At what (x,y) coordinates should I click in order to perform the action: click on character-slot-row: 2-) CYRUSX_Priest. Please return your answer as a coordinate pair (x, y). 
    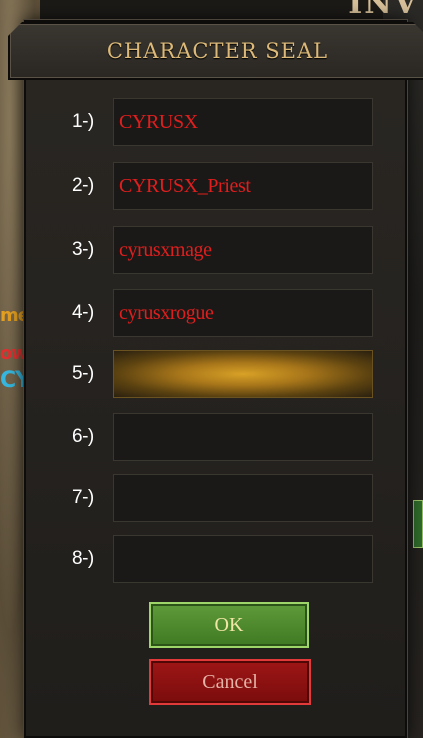
    Looking at the image, I should click on (215, 186).